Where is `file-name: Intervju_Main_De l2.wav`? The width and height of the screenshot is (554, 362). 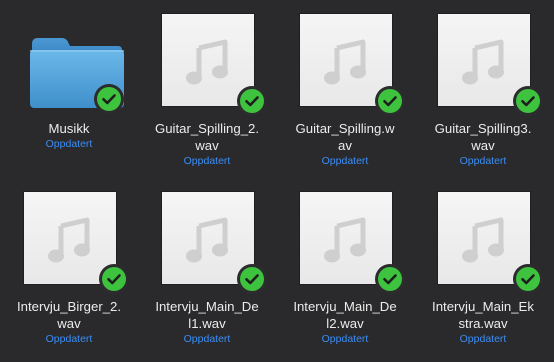
file-name: Intervju_Main_De l2.wav is located at coordinates (345, 315).